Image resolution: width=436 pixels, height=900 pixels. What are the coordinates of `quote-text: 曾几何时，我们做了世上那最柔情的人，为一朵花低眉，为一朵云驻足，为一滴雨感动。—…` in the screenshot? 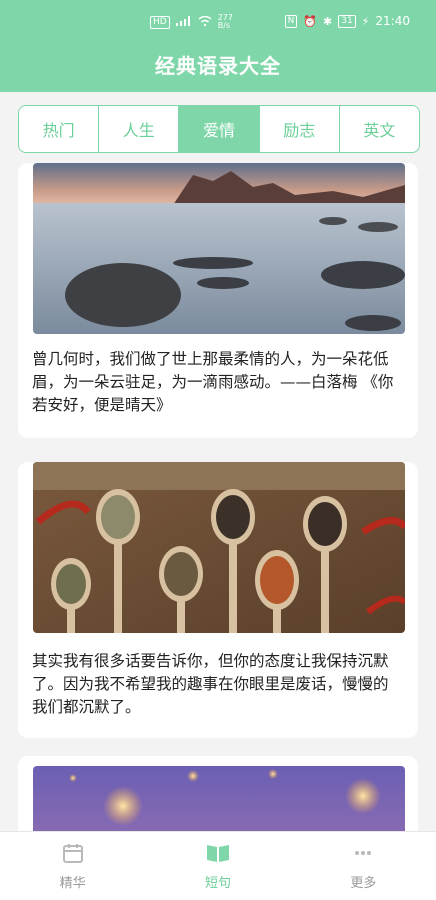 It's located at (213, 382).